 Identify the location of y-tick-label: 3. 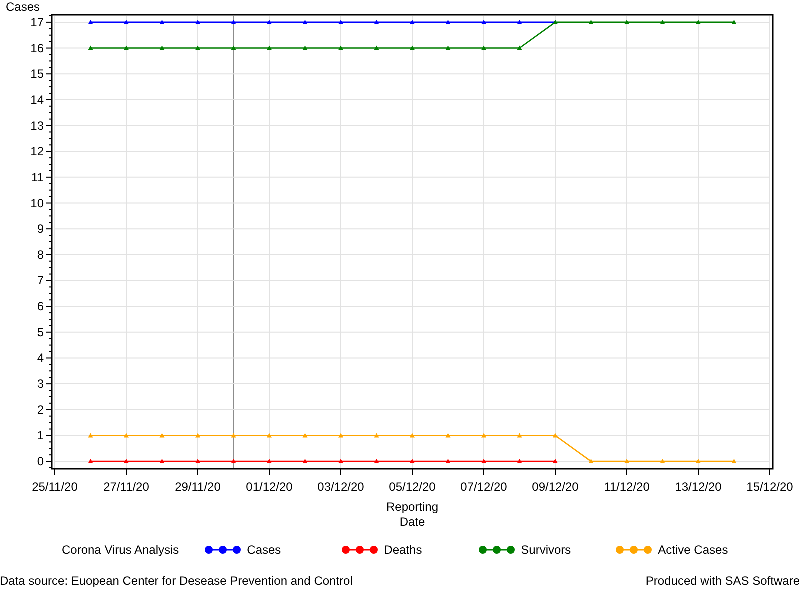
(40, 384).